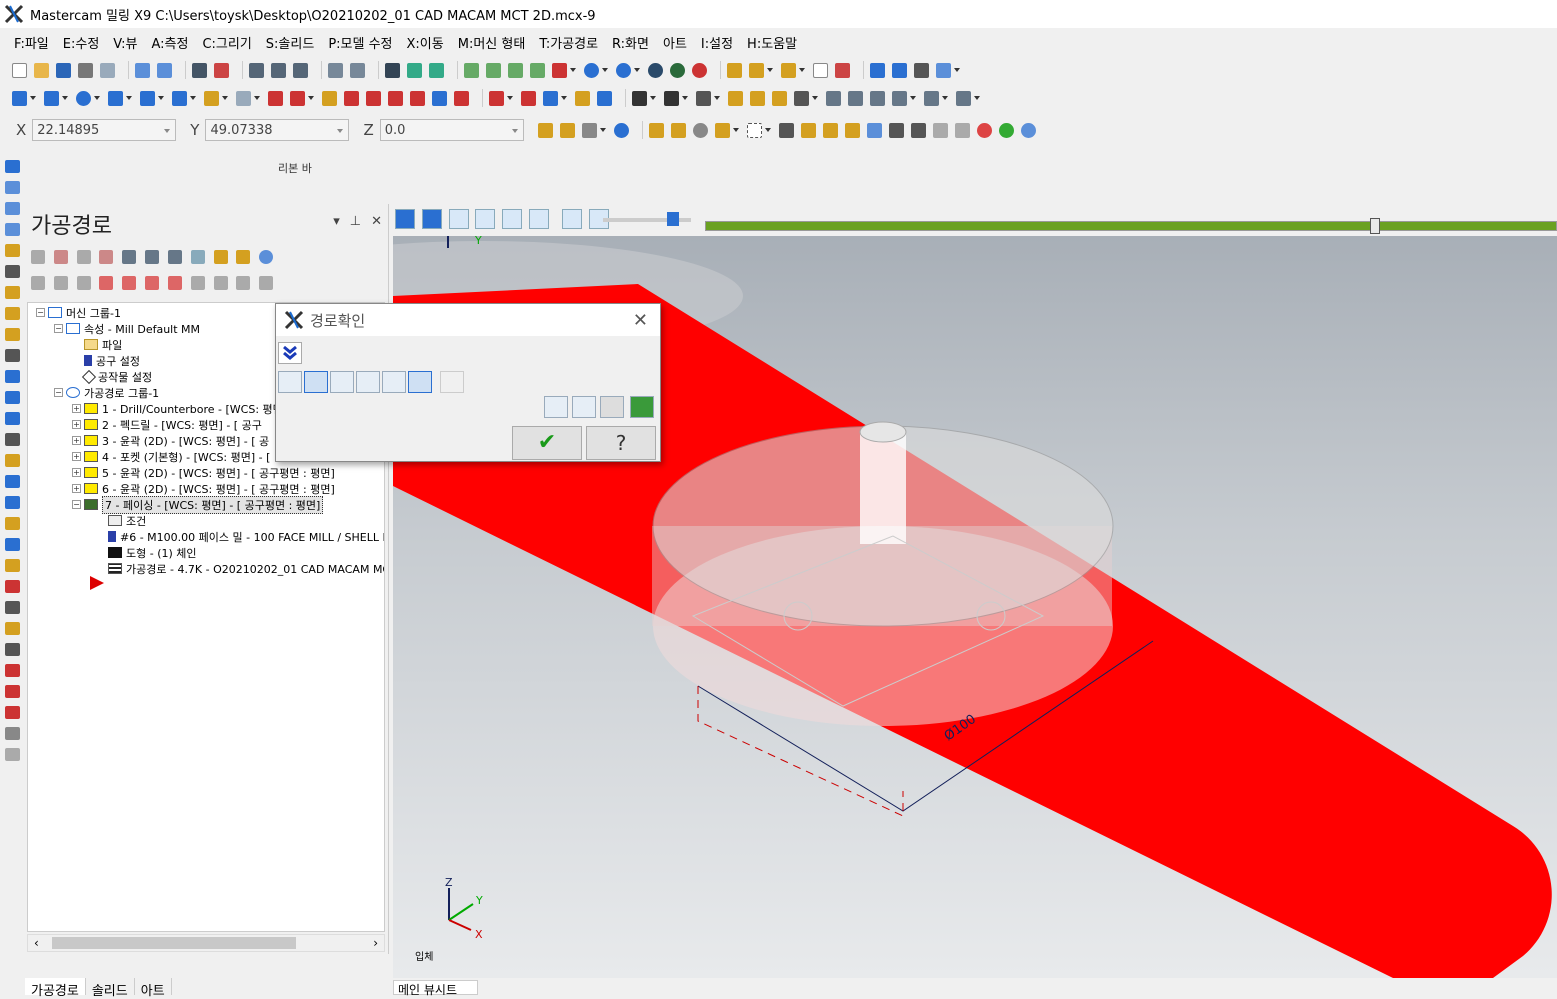 Image resolution: width=1557 pixels, height=999 pixels. What do you see at coordinates (174, 257) in the screenshot?
I see `simulate-icon` at bounding box center [174, 257].